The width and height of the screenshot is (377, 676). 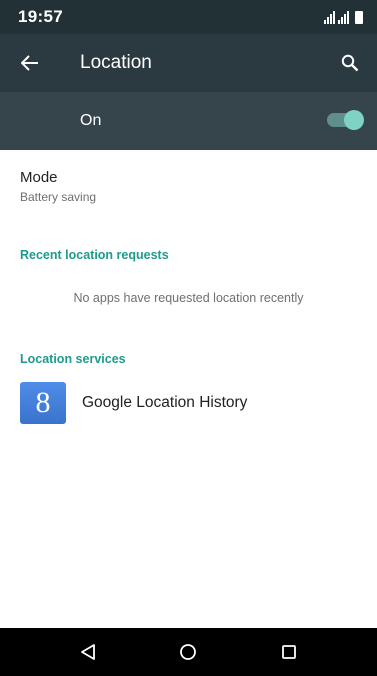 I want to click on switch-label: On, so click(x=91, y=120).